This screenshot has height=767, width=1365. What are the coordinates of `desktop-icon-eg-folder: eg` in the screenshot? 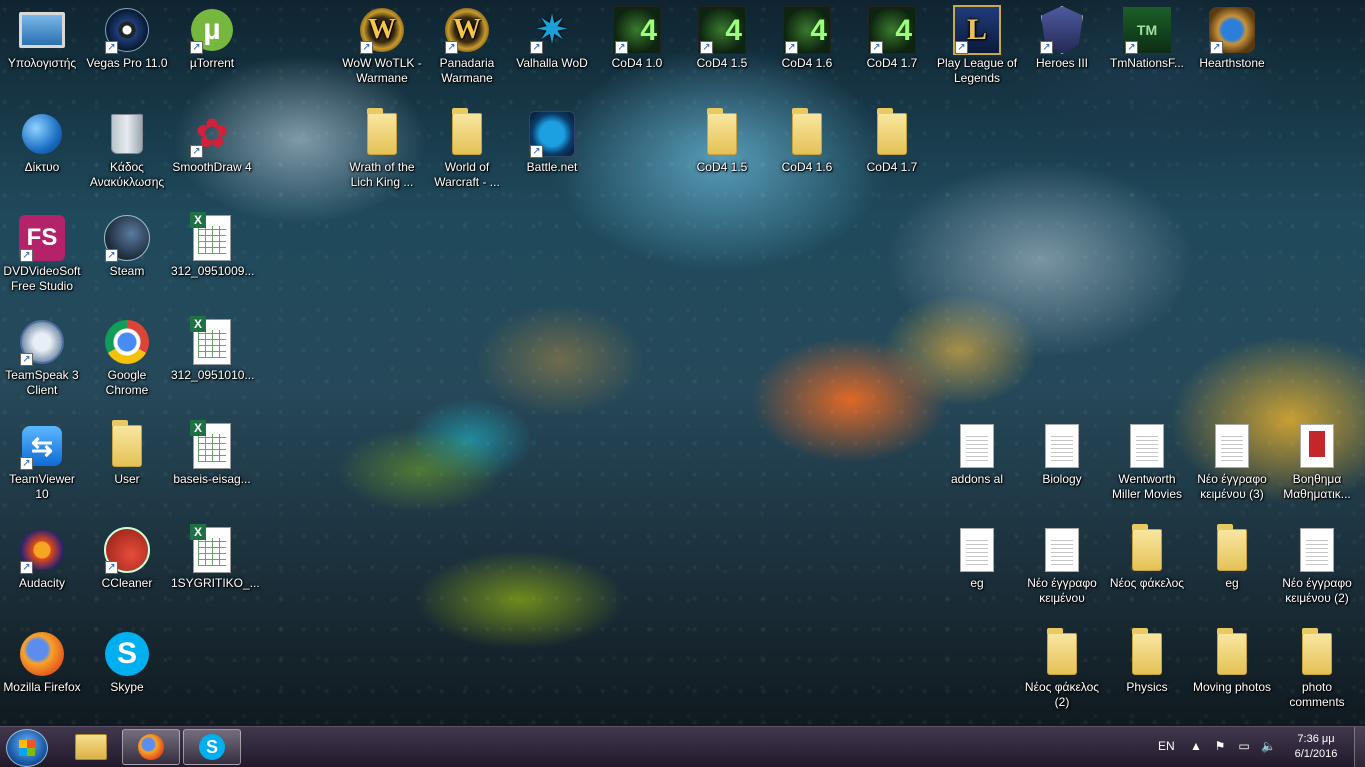 It's located at (1232, 557).